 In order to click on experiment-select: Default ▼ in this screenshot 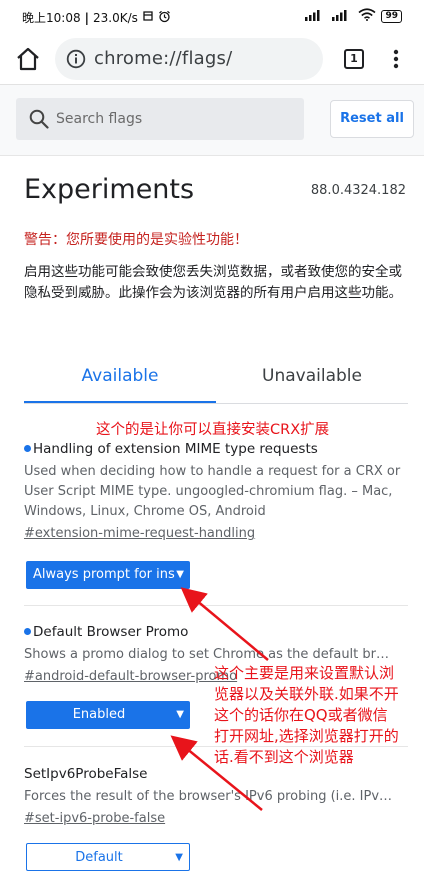, I will do `click(108, 857)`.